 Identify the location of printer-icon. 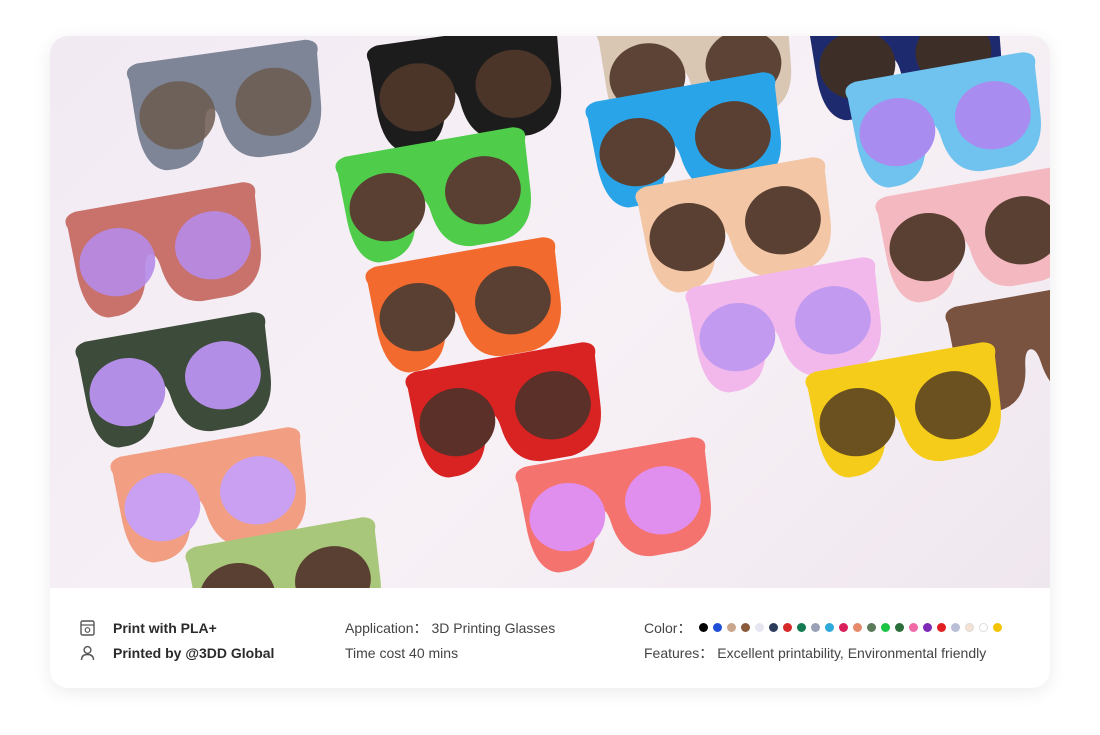
(87, 628).